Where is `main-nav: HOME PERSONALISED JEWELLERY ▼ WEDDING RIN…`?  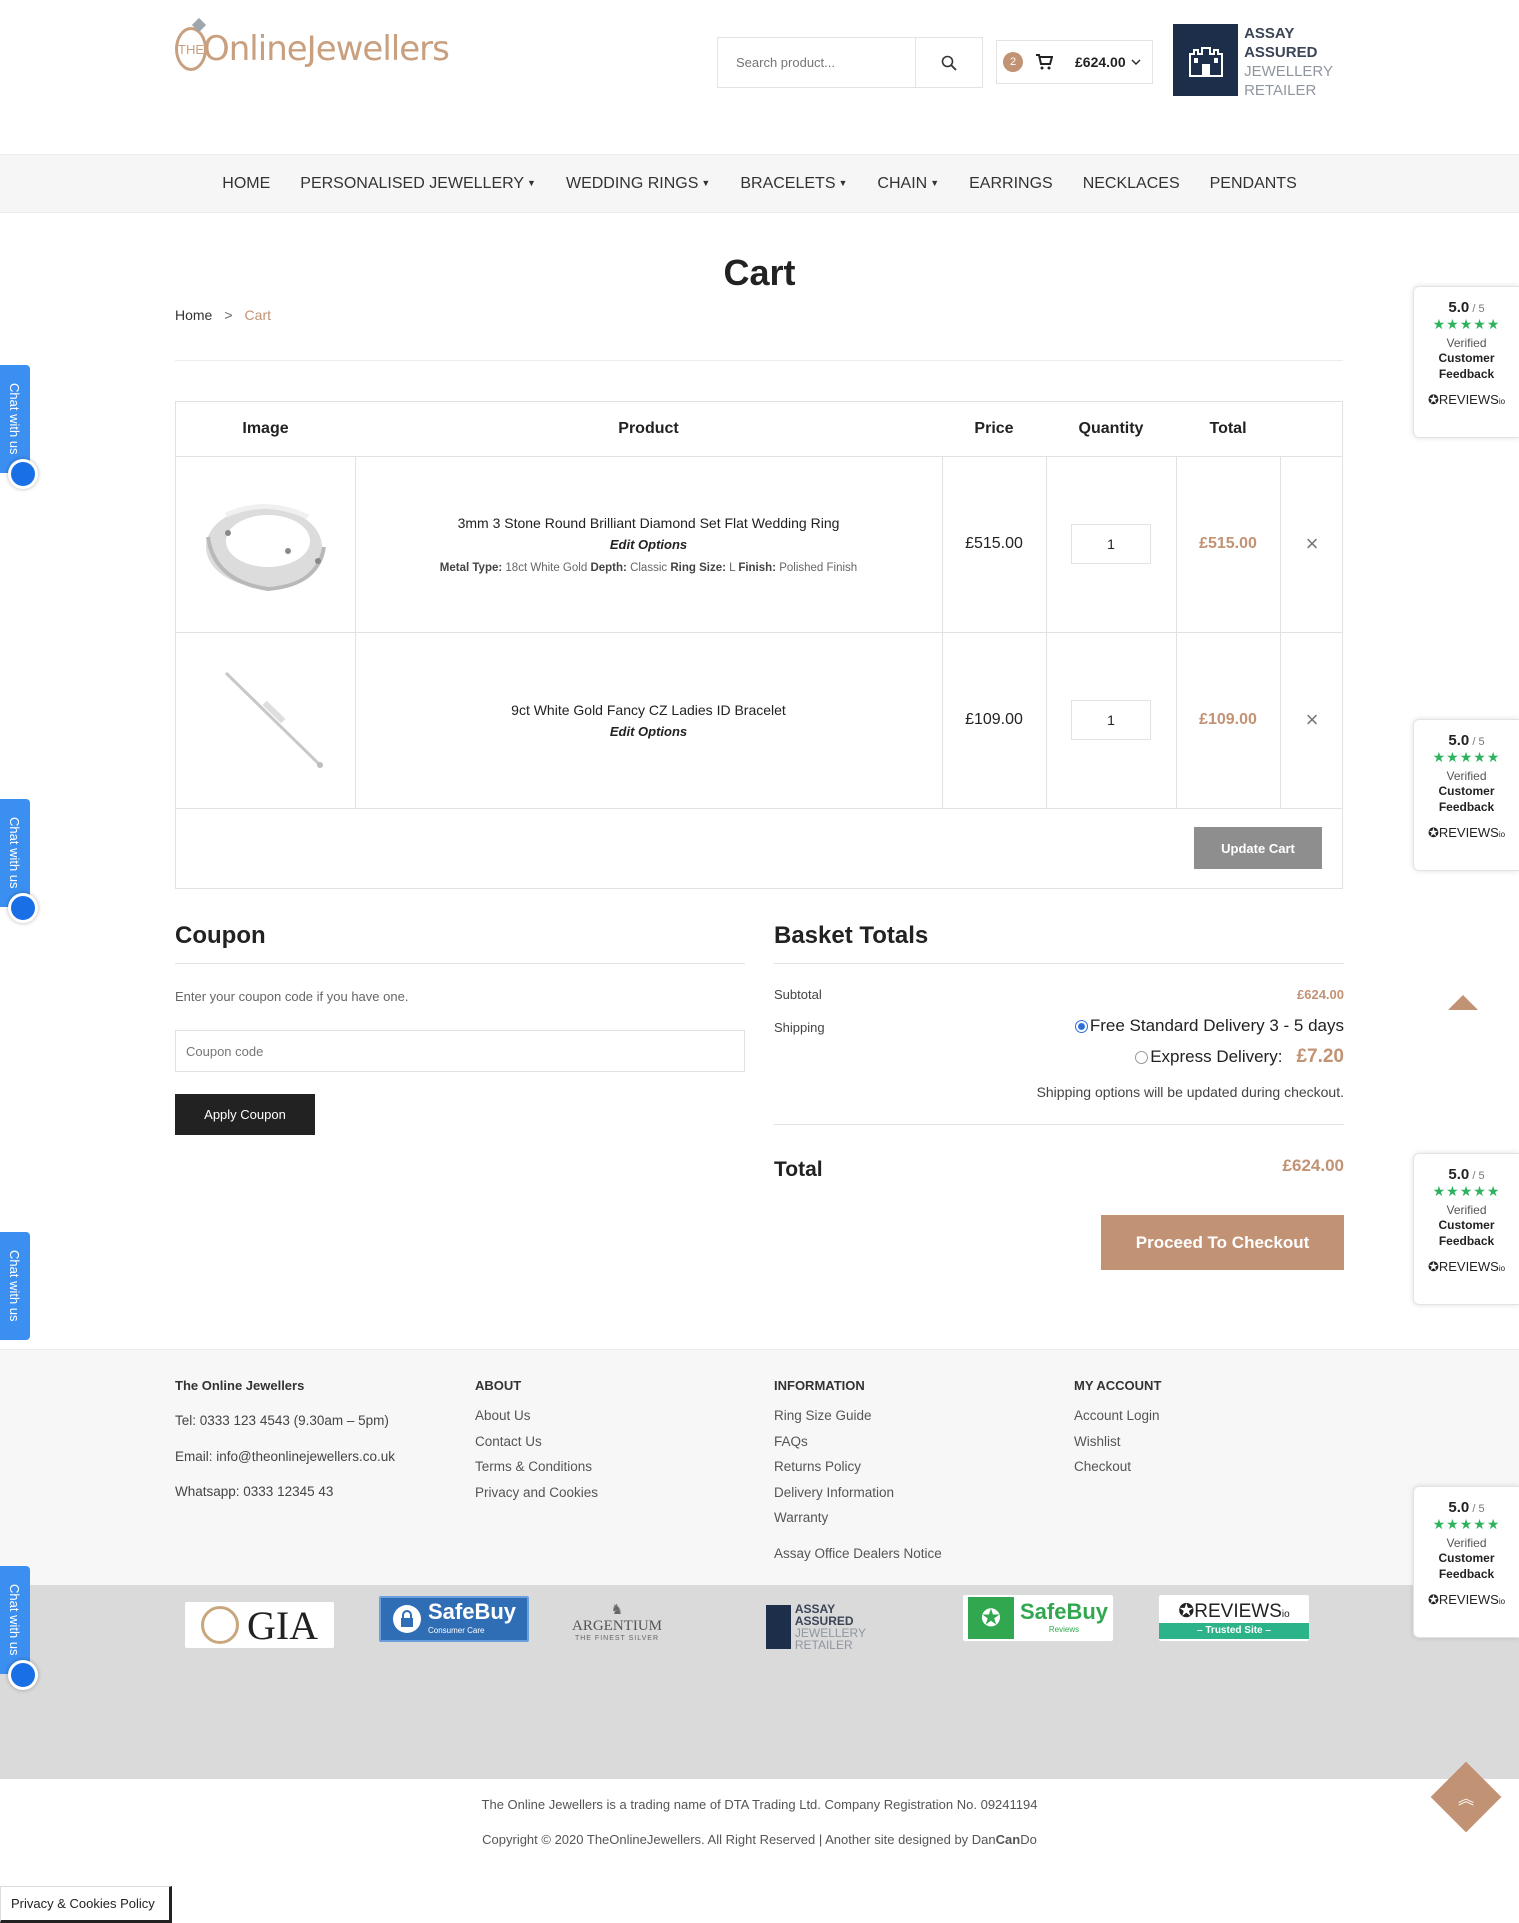
main-nav: HOME PERSONALISED JEWELLERY ▼ WEDDING RIN… is located at coordinates (759, 183).